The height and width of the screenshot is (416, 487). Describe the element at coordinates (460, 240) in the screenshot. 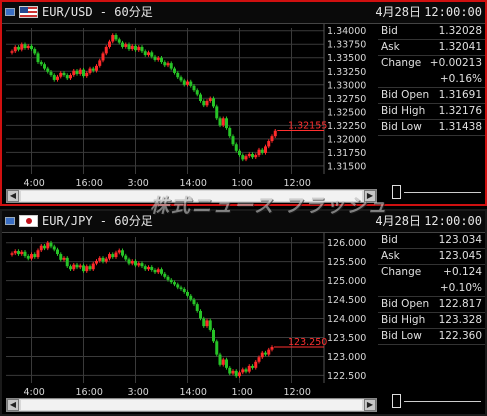

I see `bid-value: 123.034` at that location.